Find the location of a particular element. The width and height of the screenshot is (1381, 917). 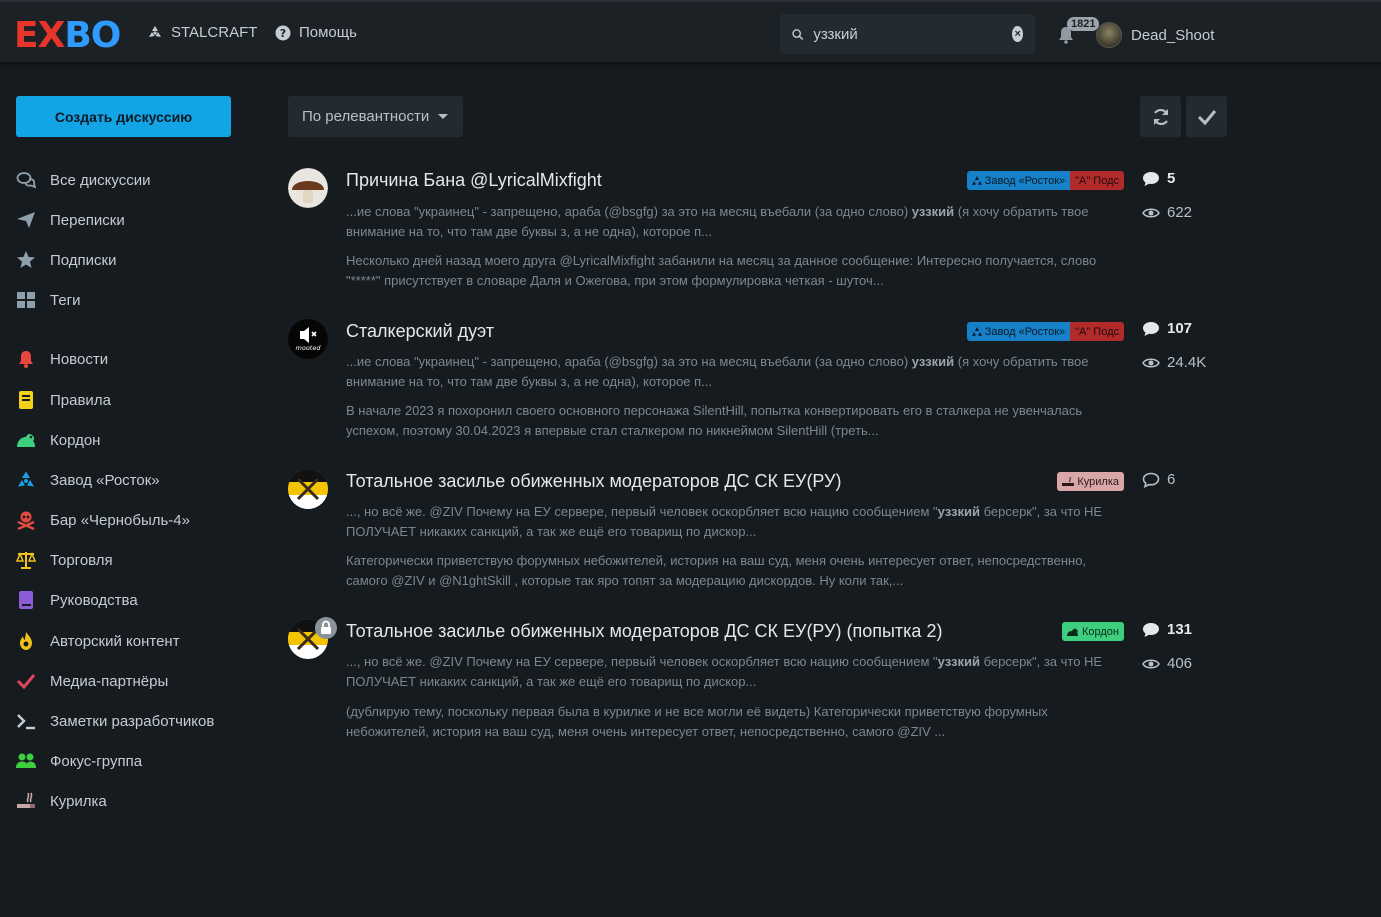

sidebar-item-trade: Торговля is located at coordinates (64, 560).